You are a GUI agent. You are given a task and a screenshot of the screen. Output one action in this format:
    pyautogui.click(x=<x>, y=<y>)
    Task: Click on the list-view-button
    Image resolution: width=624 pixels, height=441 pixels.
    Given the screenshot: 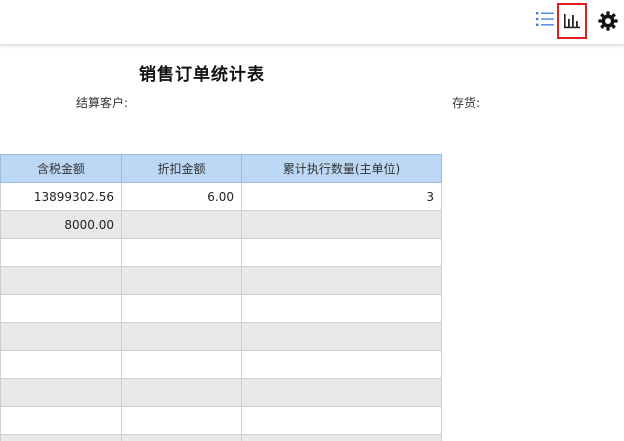 What is the action you would take?
    pyautogui.click(x=545, y=19)
    